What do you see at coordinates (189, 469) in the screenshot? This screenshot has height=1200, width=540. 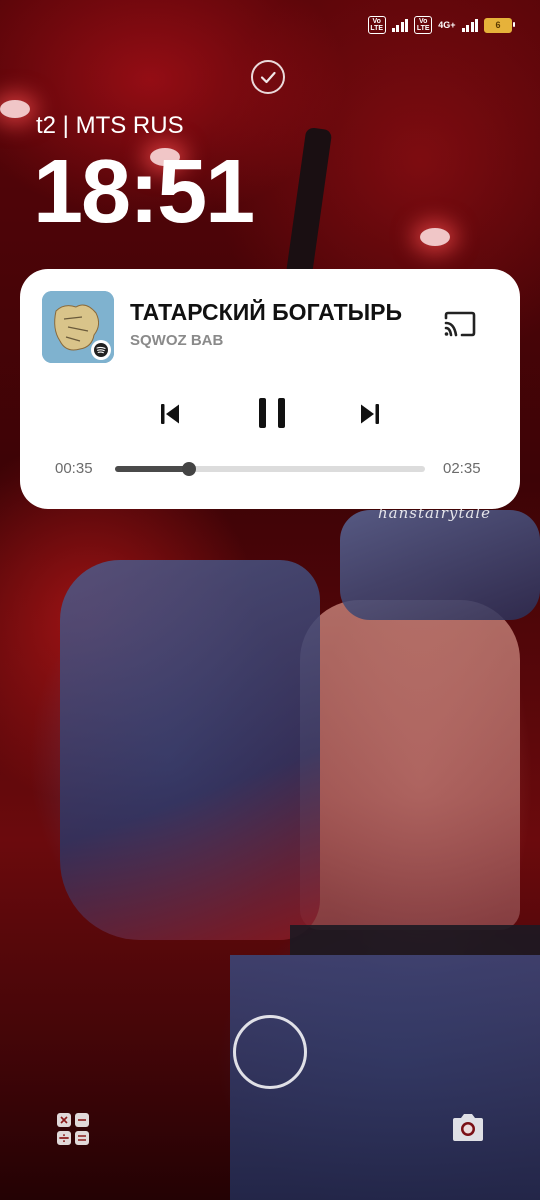 I see `seek-bar-thumb` at bounding box center [189, 469].